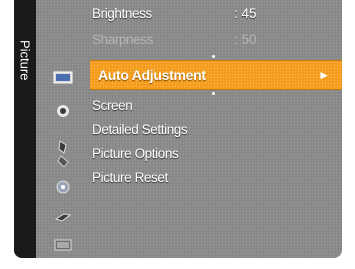 The image size is (355, 269). I want to click on menu-item-picture-options: Picture Options, so click(135, 153).